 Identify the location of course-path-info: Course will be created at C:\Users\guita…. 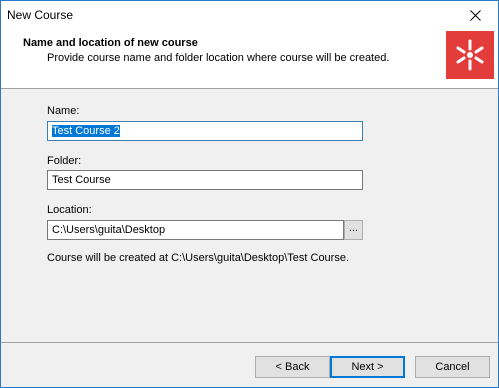
(198, 258).